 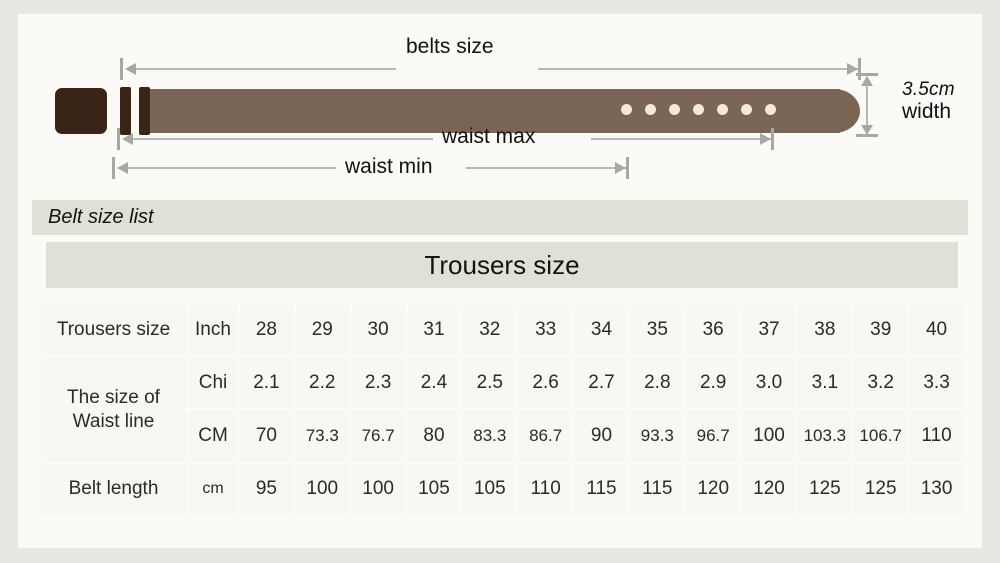 What do you see at coordinates (232, 168) in the screenshot?
I see `waist-min-line-left` at bounding box center [232, 168].